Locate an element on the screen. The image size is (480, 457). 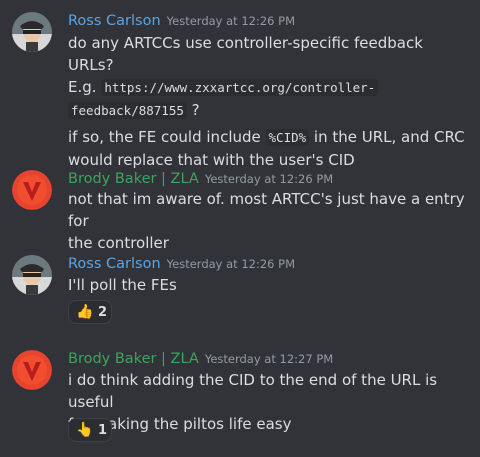
reaction-count: 1 is located at coordinates (103, 430).